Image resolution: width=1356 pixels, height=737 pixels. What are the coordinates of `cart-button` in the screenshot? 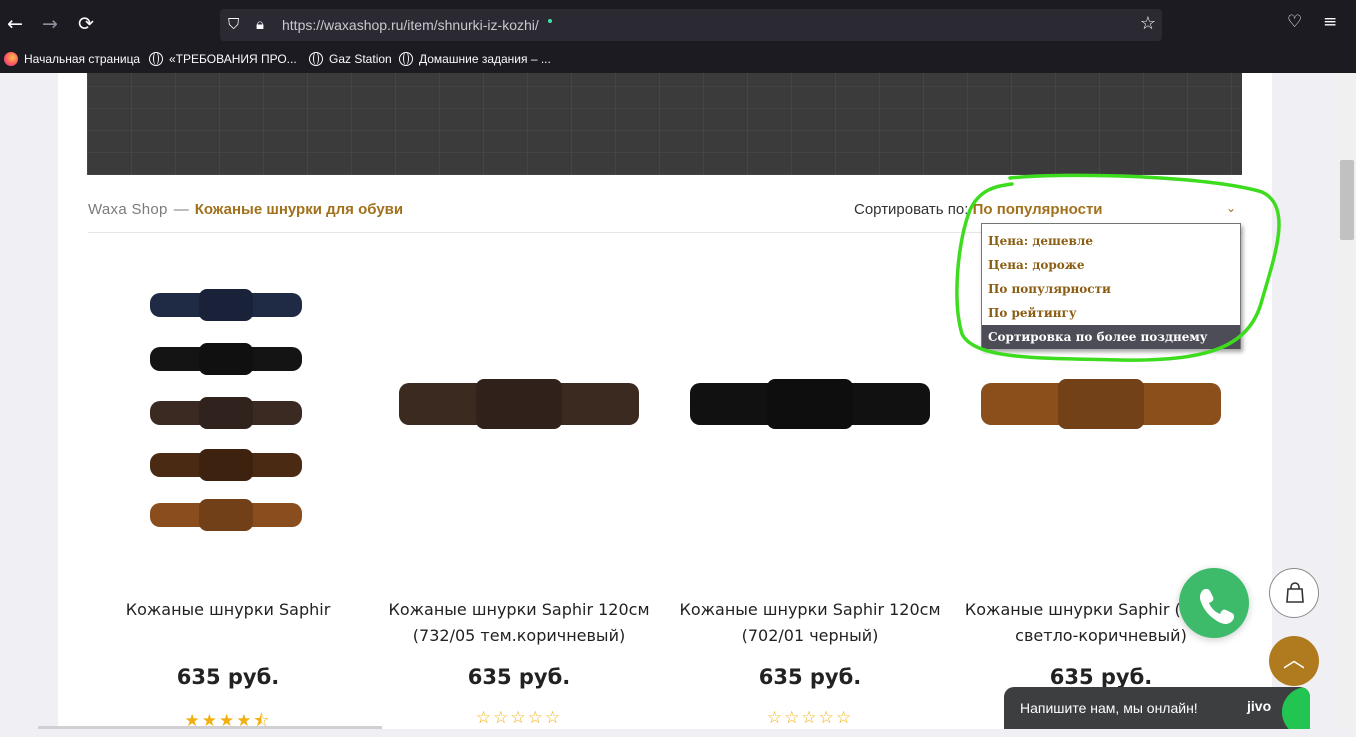 It's located at (1294, 593).